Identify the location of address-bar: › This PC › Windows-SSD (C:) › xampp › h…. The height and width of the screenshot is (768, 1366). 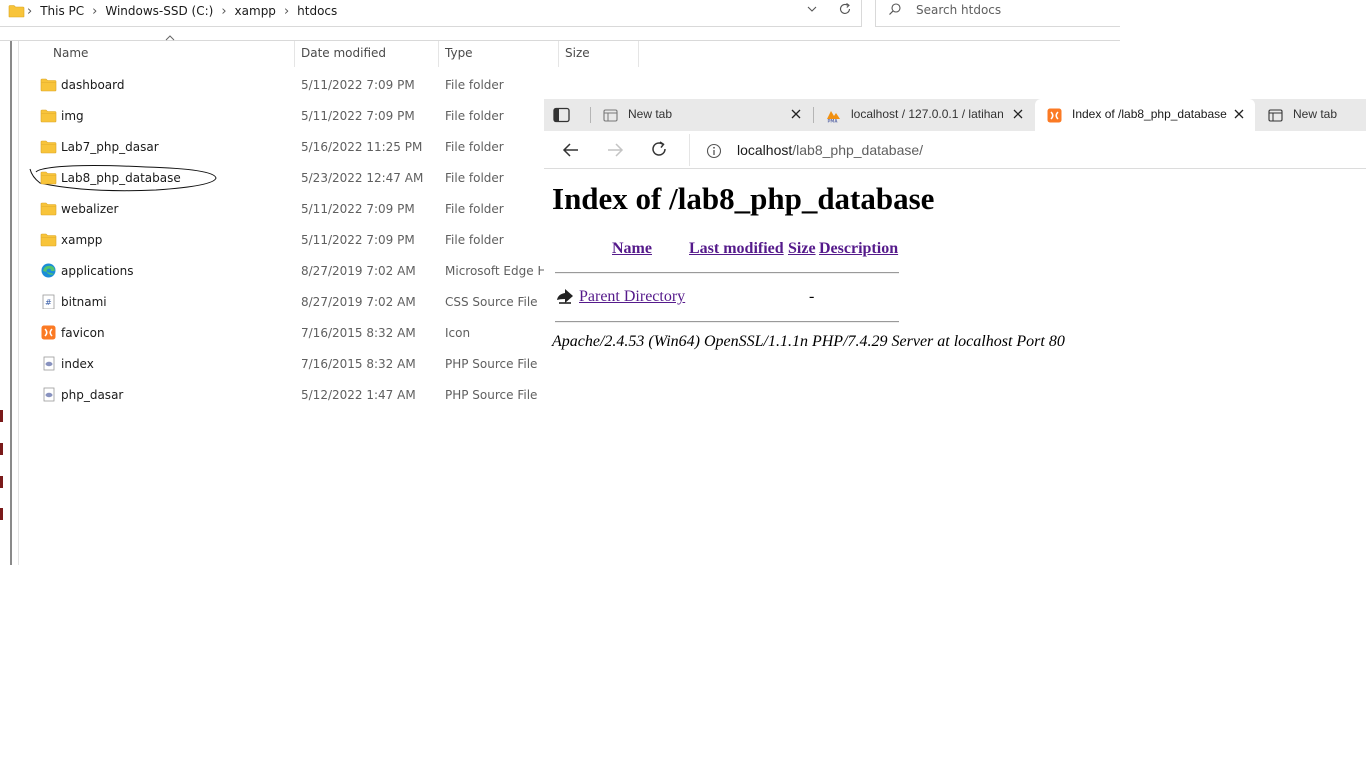
(431, 13).